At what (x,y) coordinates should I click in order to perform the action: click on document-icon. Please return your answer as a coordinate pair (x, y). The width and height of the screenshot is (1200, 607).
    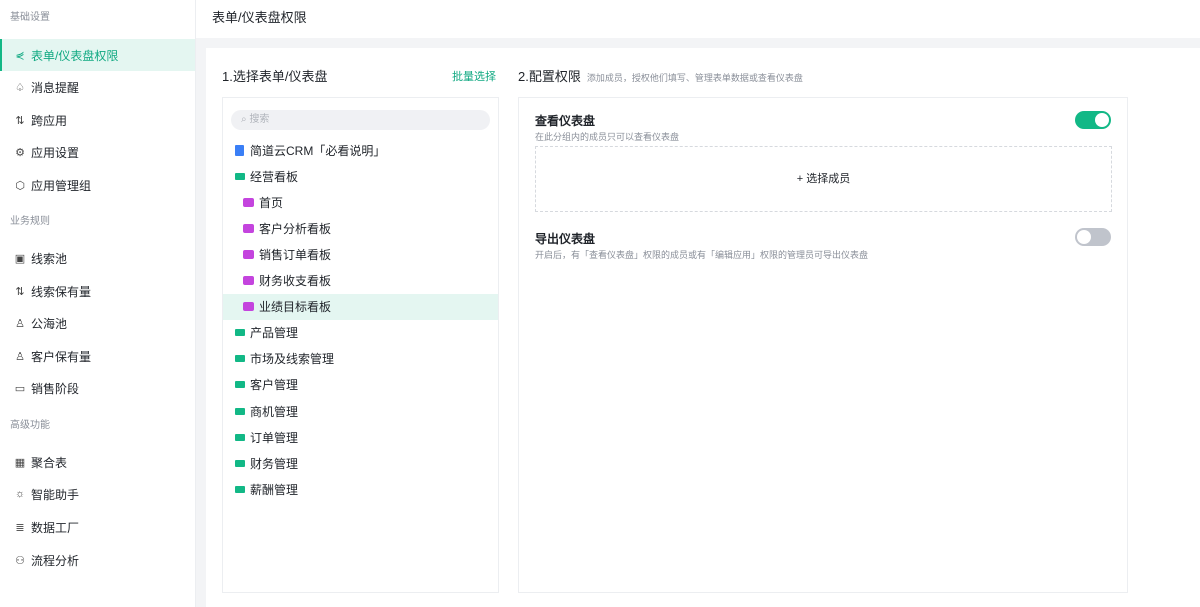
    Looking at the image, I should click on (239, 150).